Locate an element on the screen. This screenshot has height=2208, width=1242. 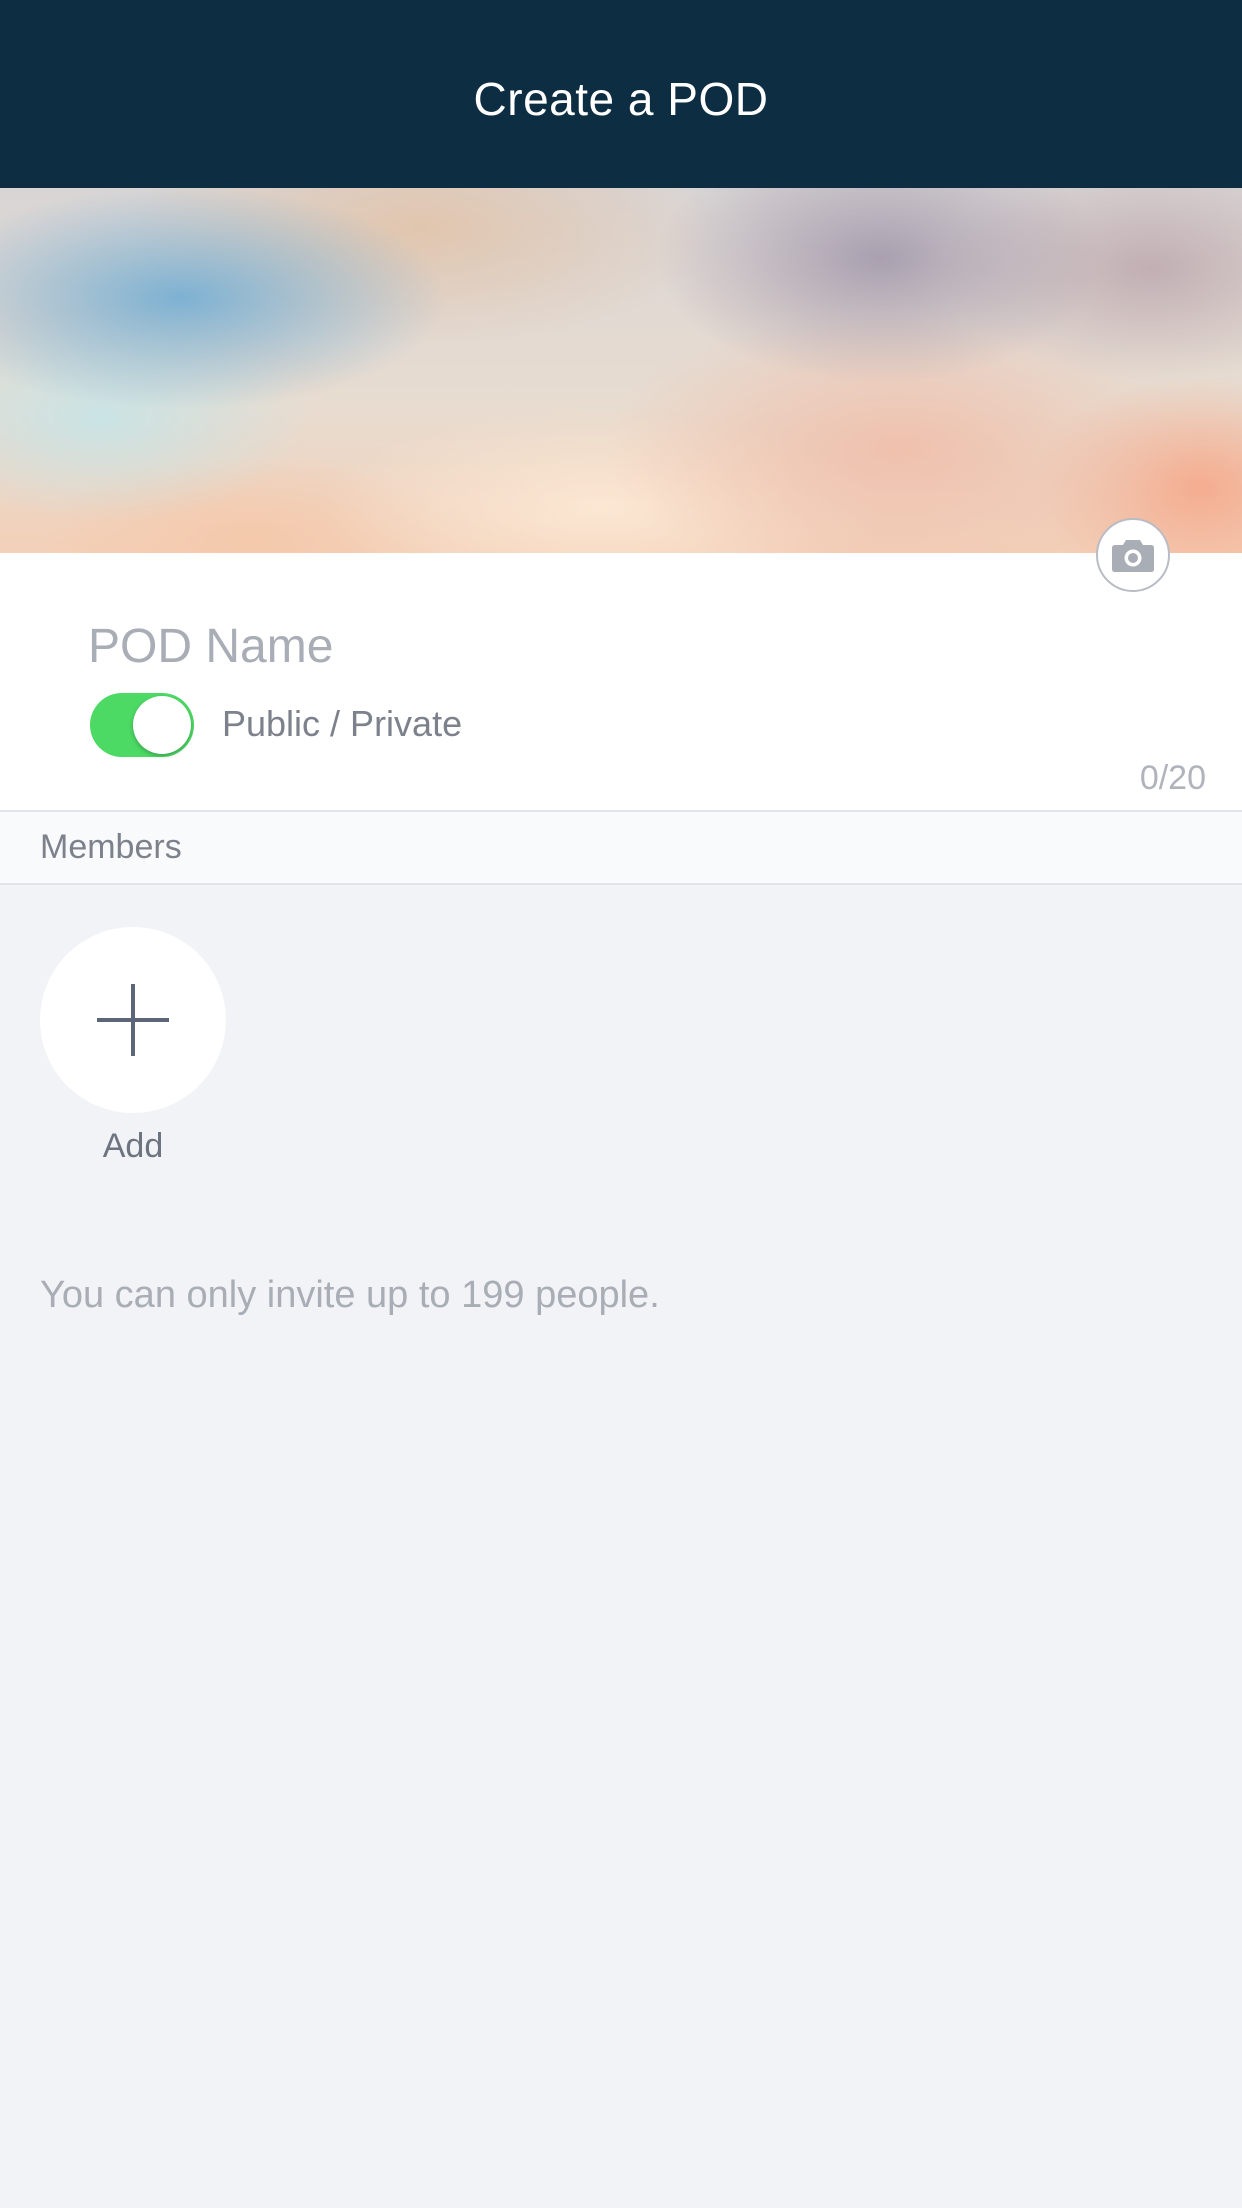
nav-bar: Create a POD is located at coordinates (621, 94).